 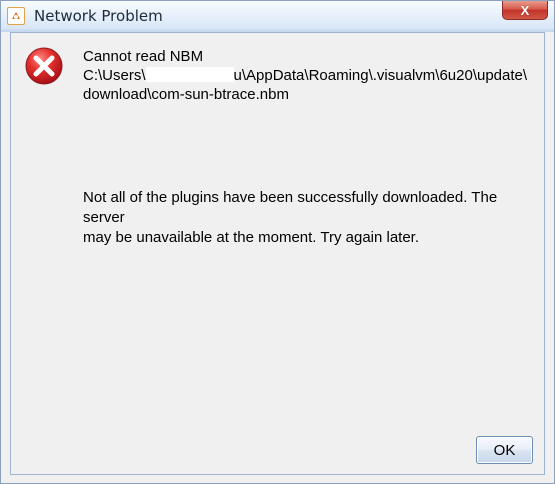 I want to click on application-icon-graphic, so click(x=16, y=16).